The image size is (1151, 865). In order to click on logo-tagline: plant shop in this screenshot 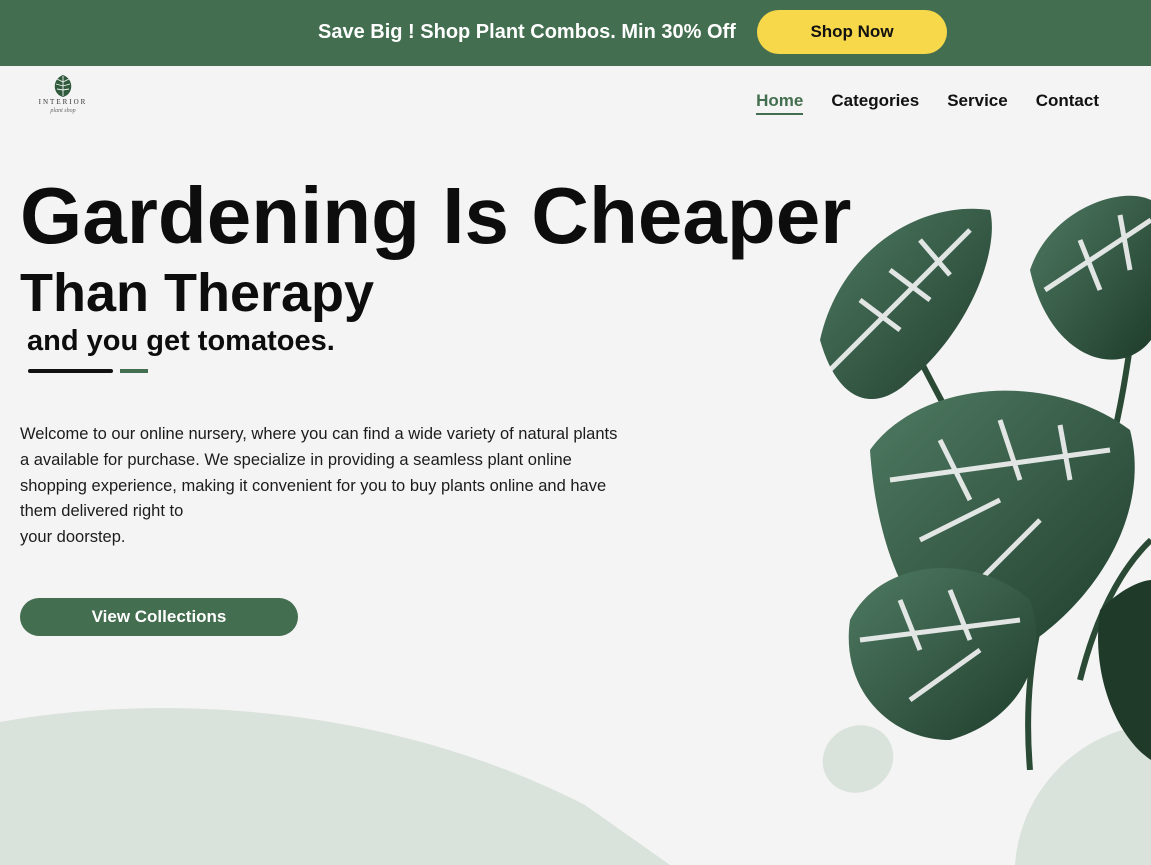, I will do `click(63, 111)`.